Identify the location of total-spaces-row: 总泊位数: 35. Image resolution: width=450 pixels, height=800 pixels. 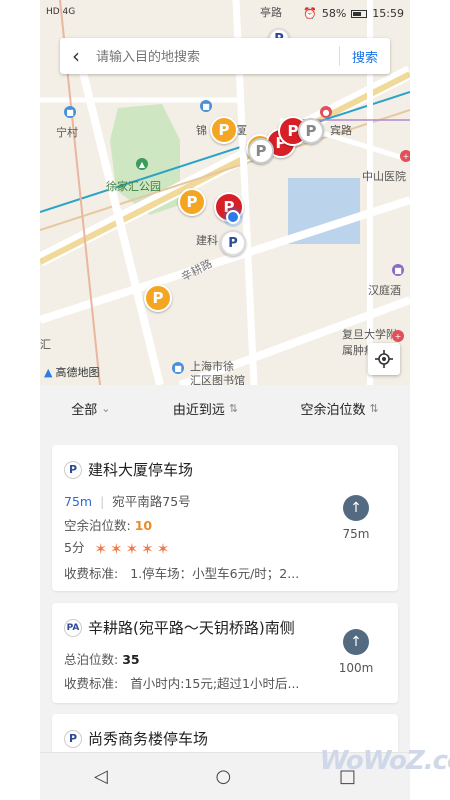
(102, 658).